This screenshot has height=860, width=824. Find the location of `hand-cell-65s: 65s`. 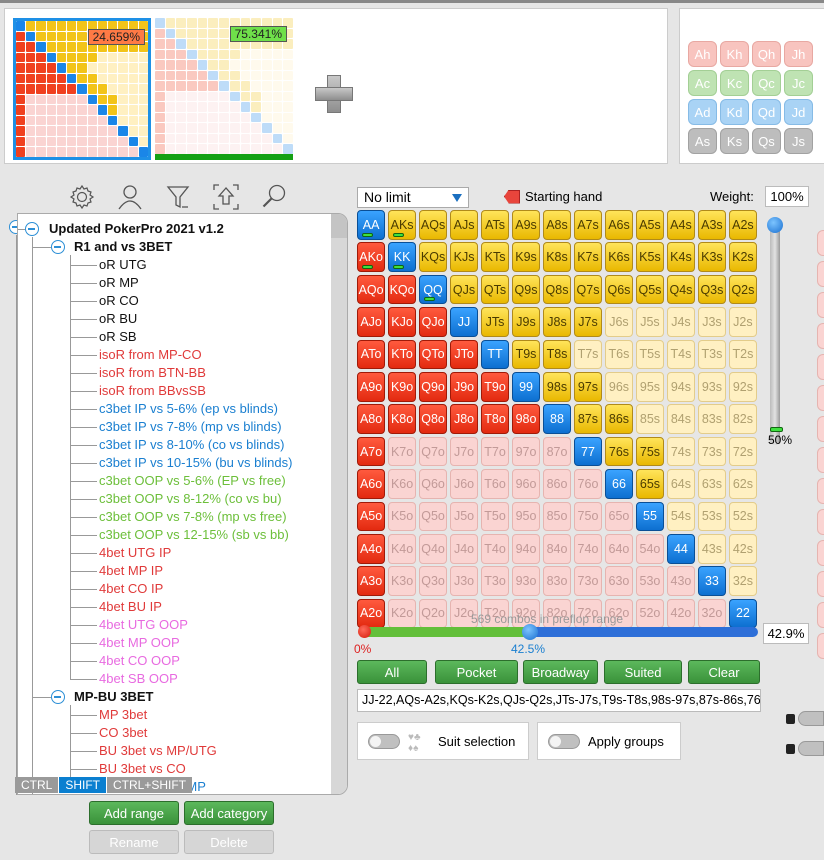

hand-cell-65s: 65s is located at coordinates (650, 484).